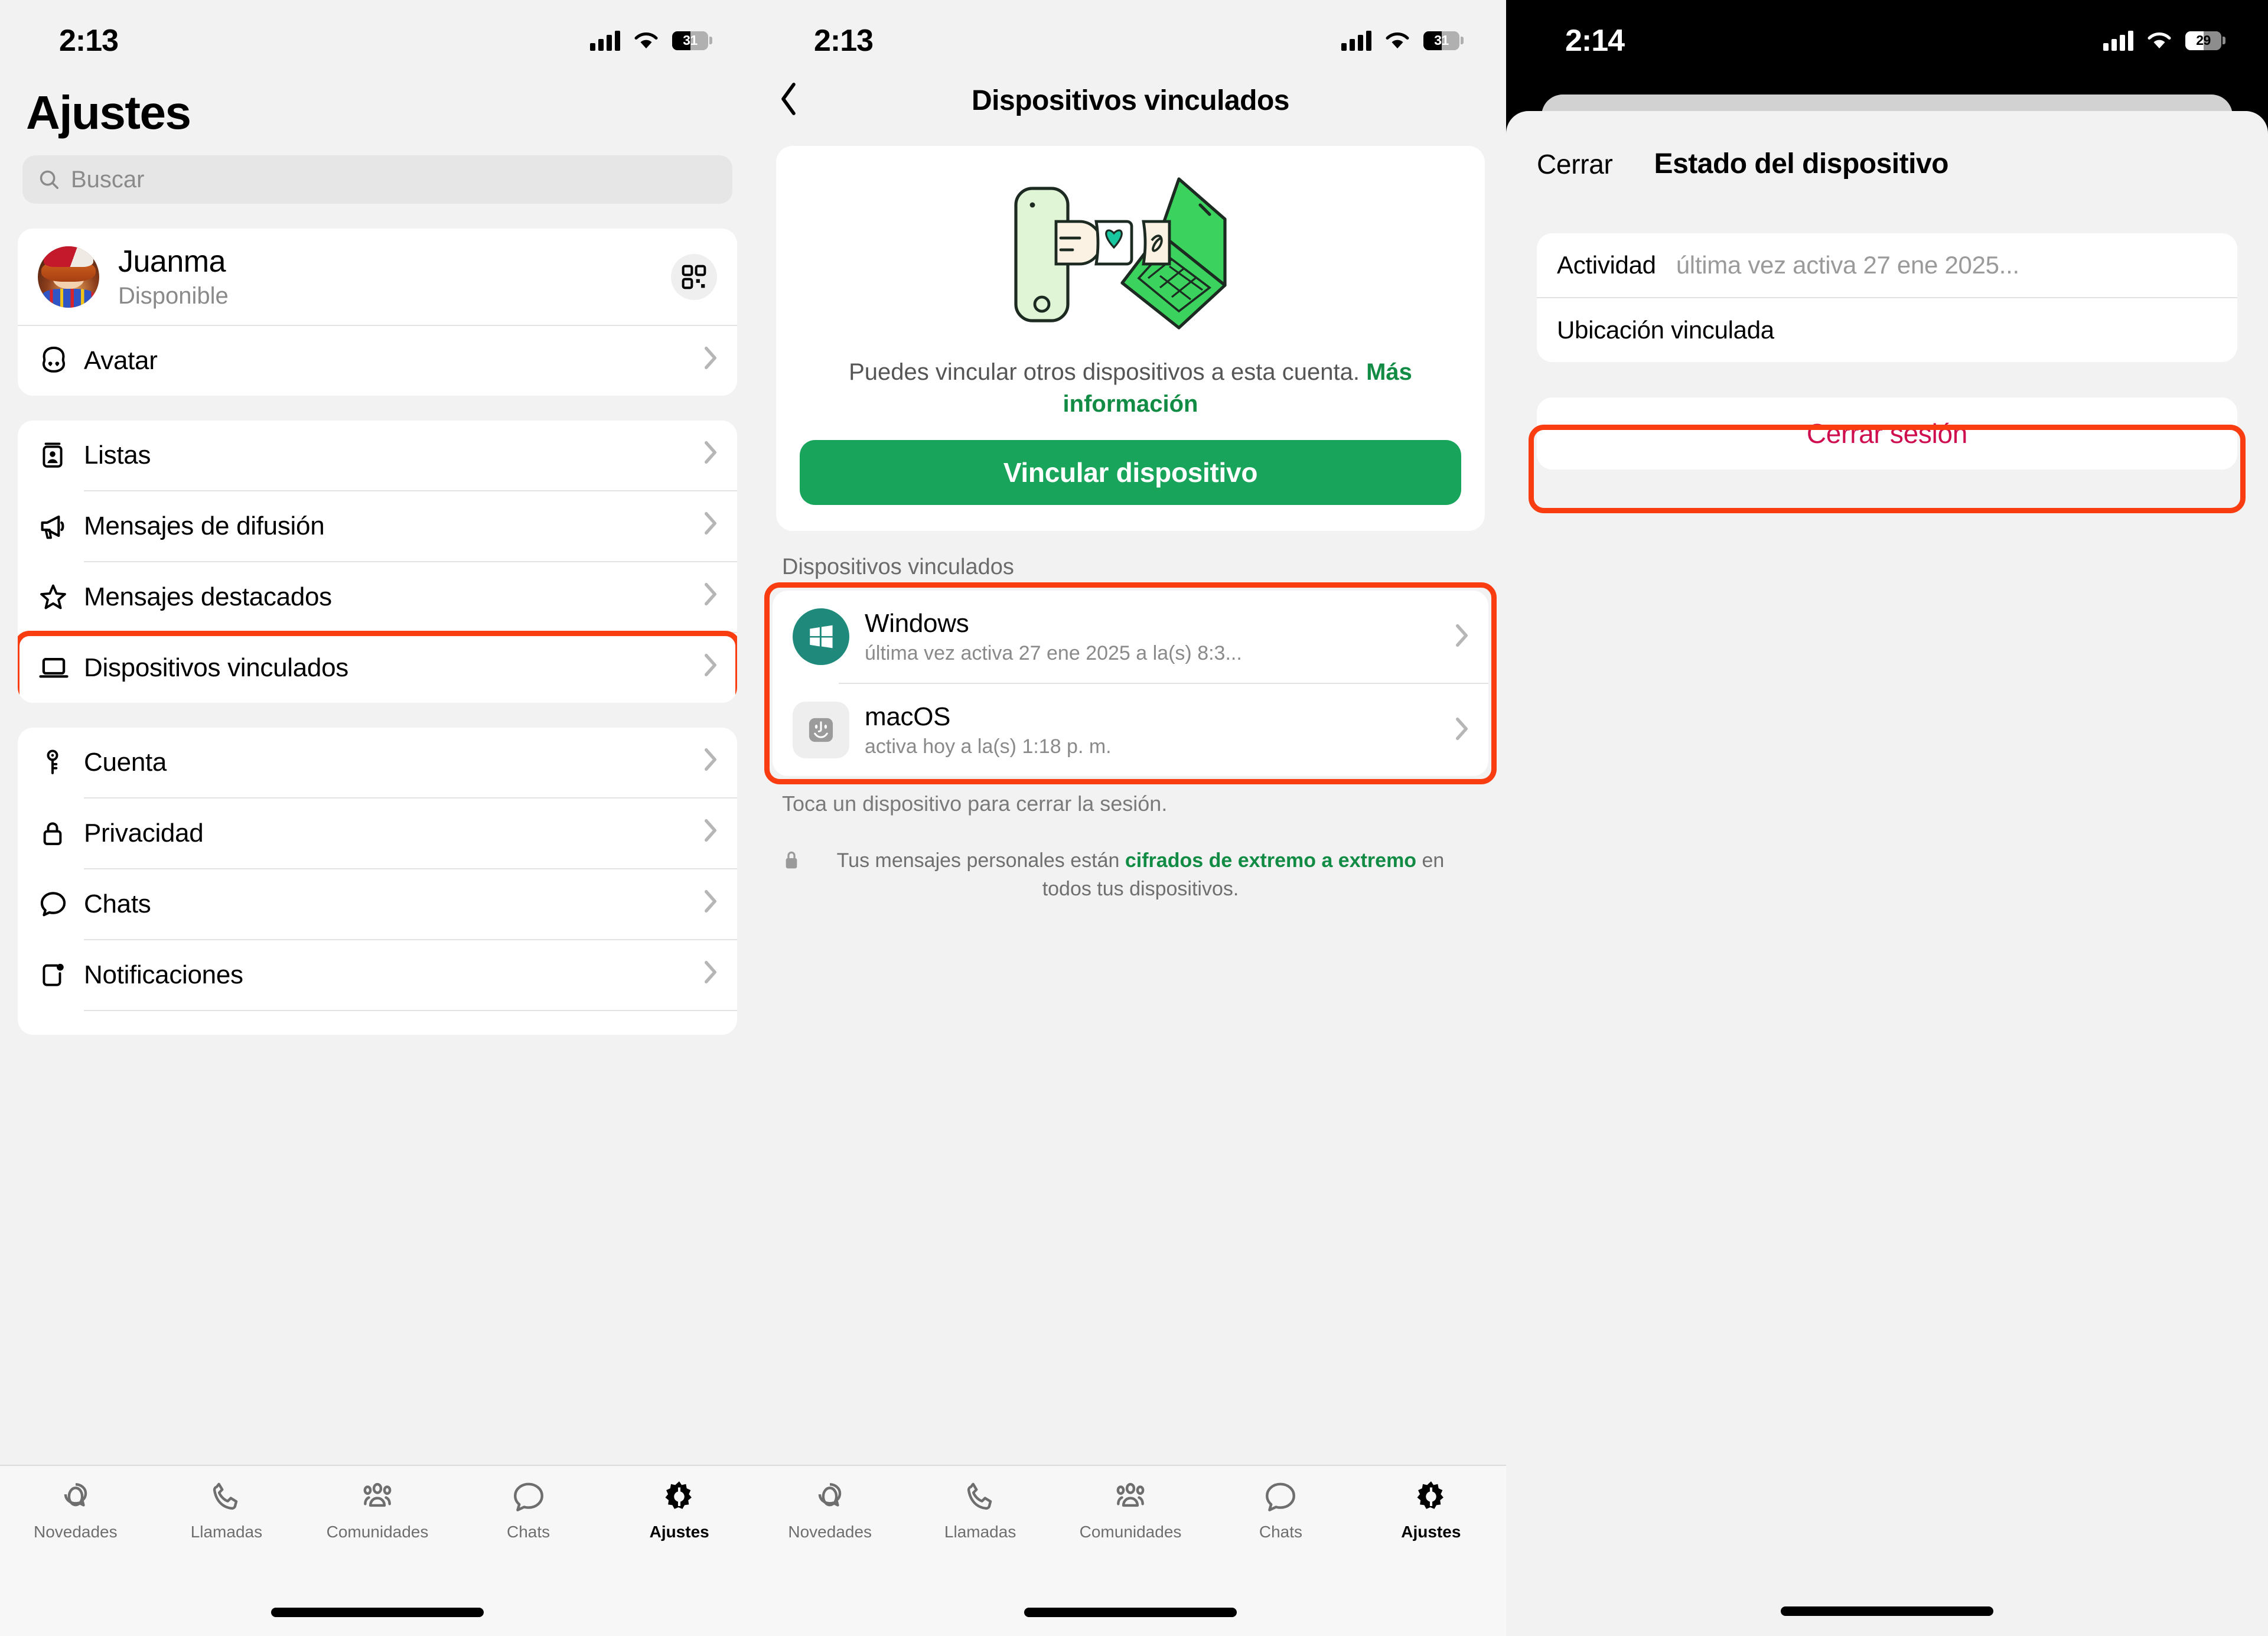  I want to click on info-key: Ubicación vinculada, so click(1665, 330).